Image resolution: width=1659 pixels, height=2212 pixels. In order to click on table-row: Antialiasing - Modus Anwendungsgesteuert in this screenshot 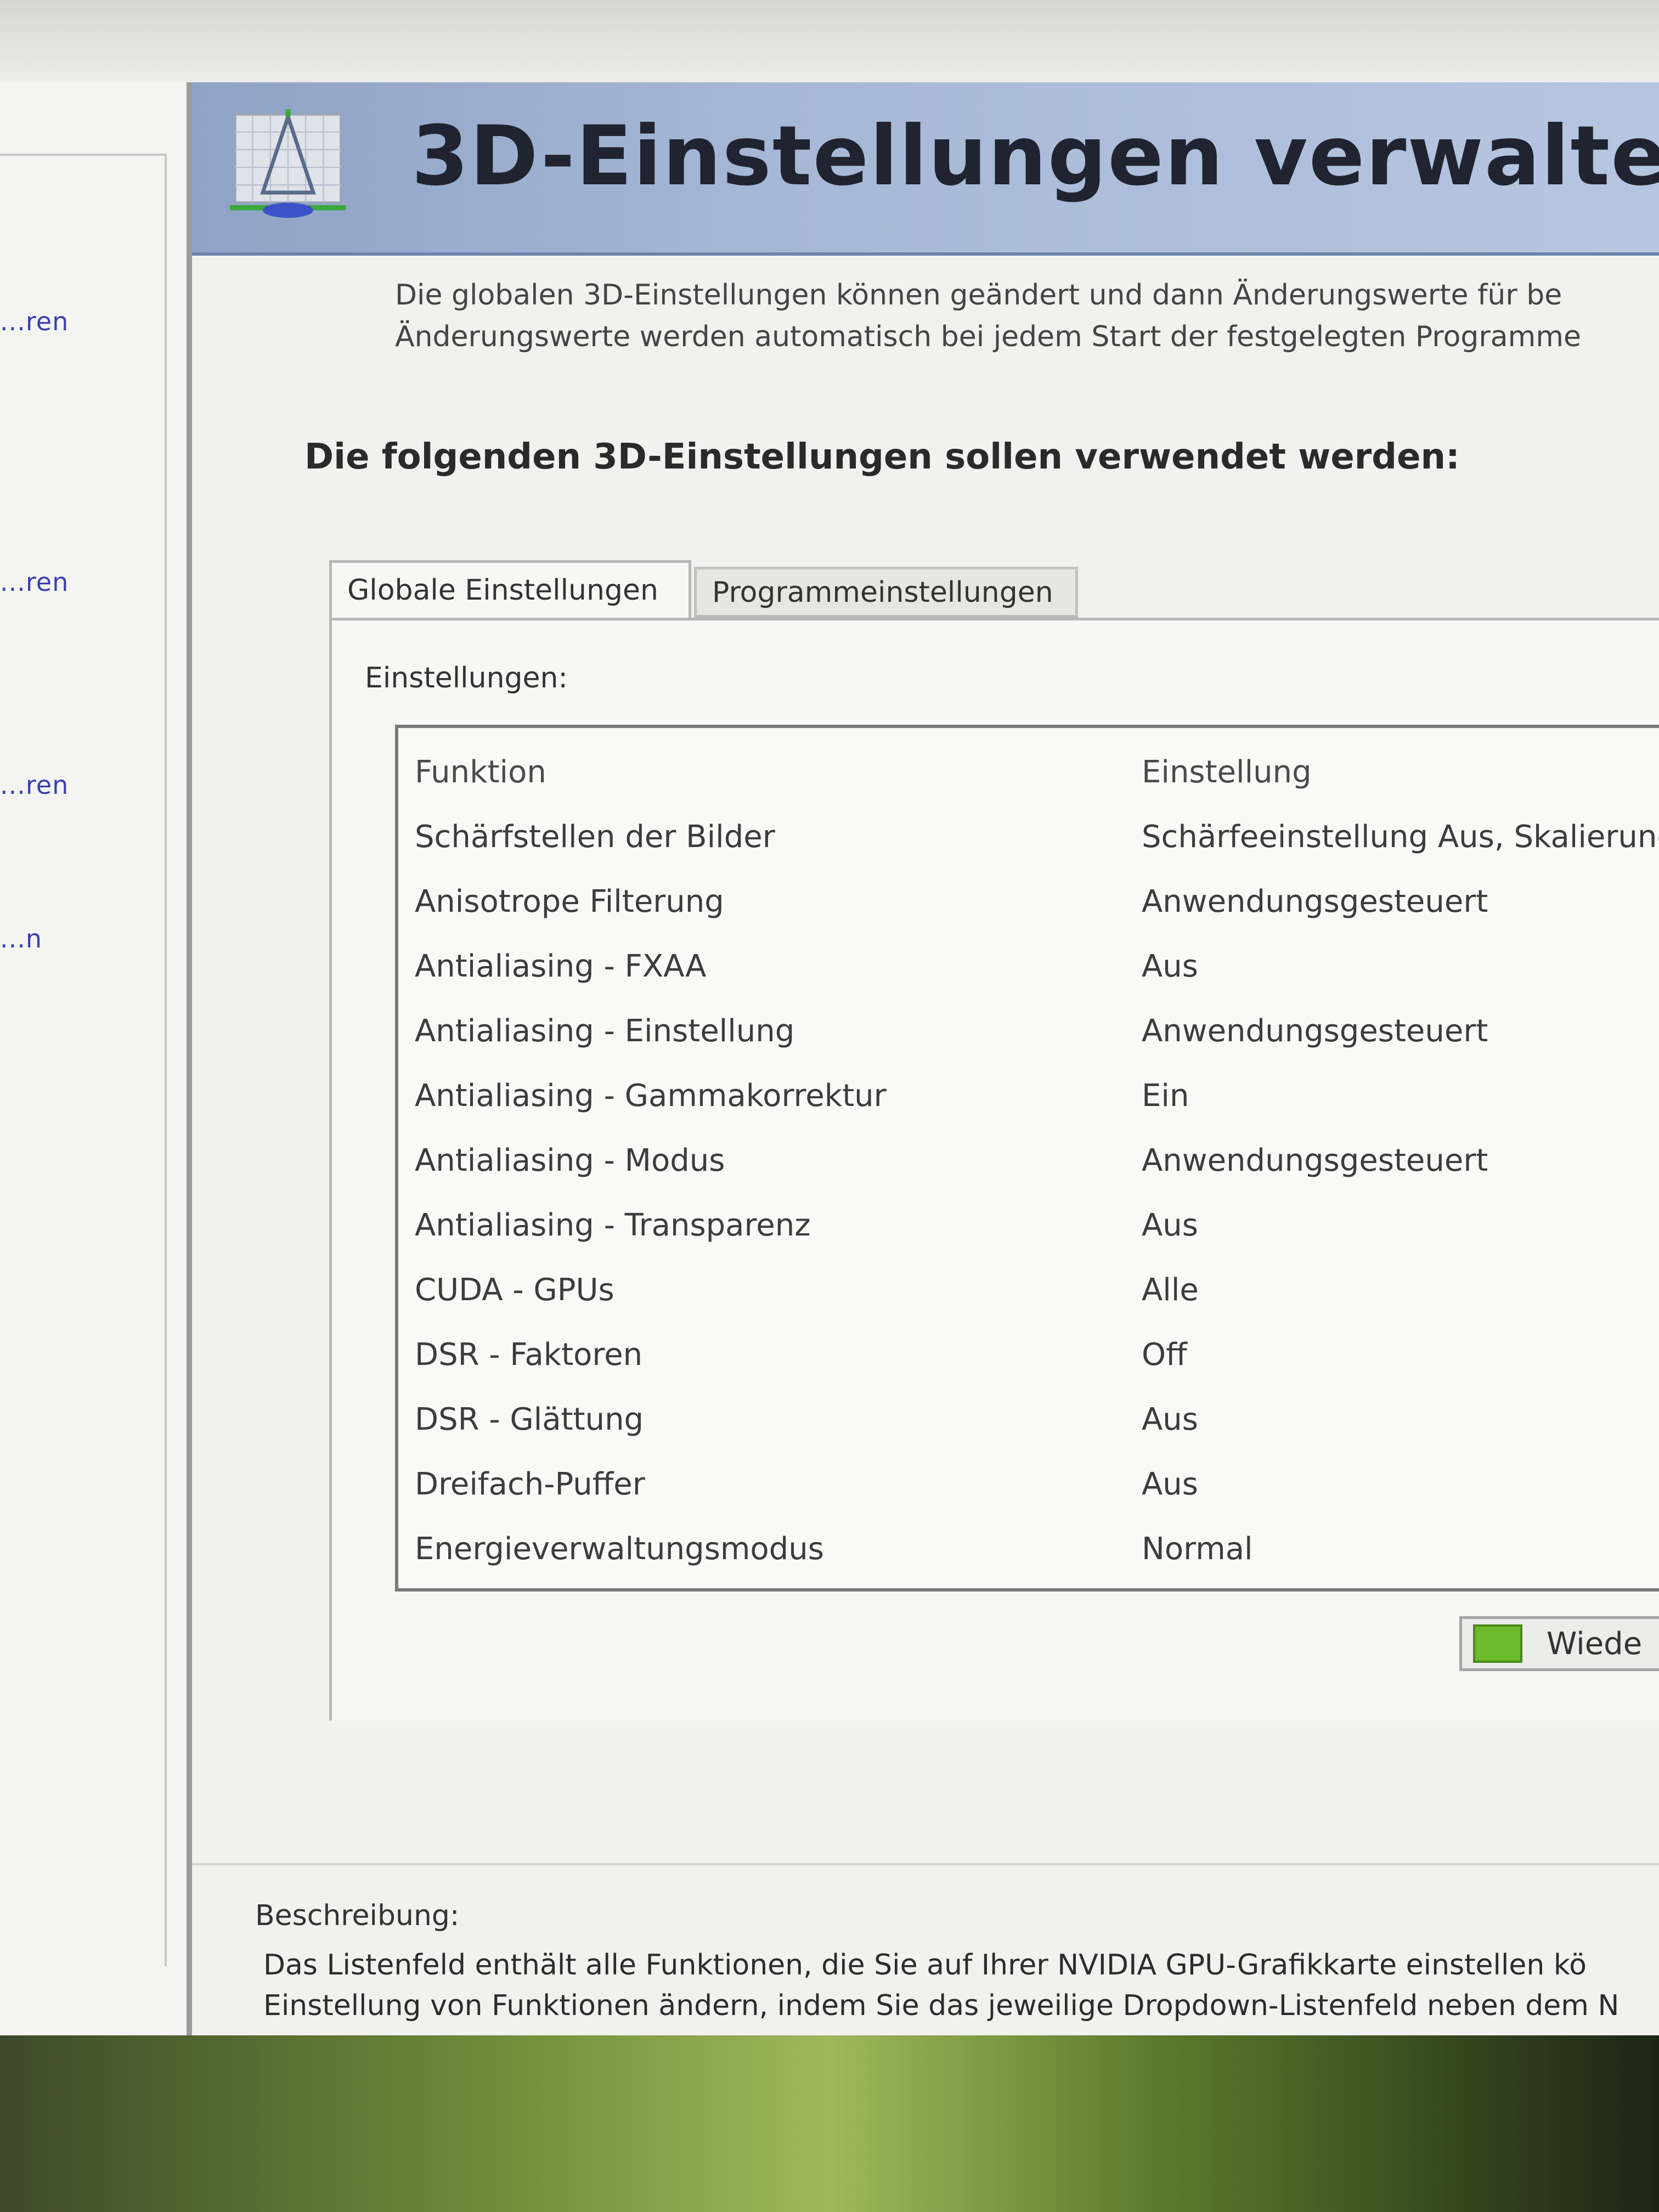, I will do `click(1028, 1165)`.